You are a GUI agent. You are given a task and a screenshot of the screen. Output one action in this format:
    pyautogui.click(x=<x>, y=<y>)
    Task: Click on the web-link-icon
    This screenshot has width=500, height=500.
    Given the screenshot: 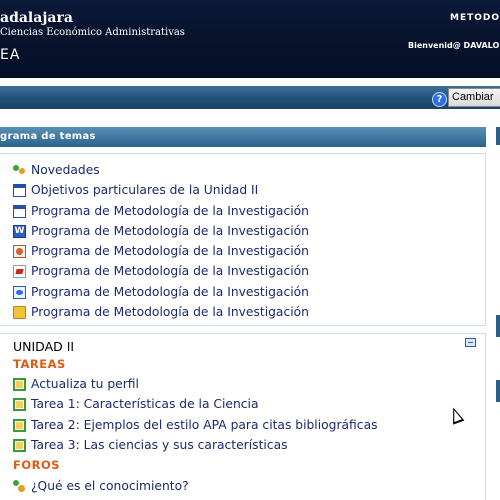 What is the action you would take?
    pyautogui.click(x=19, y=292)
    